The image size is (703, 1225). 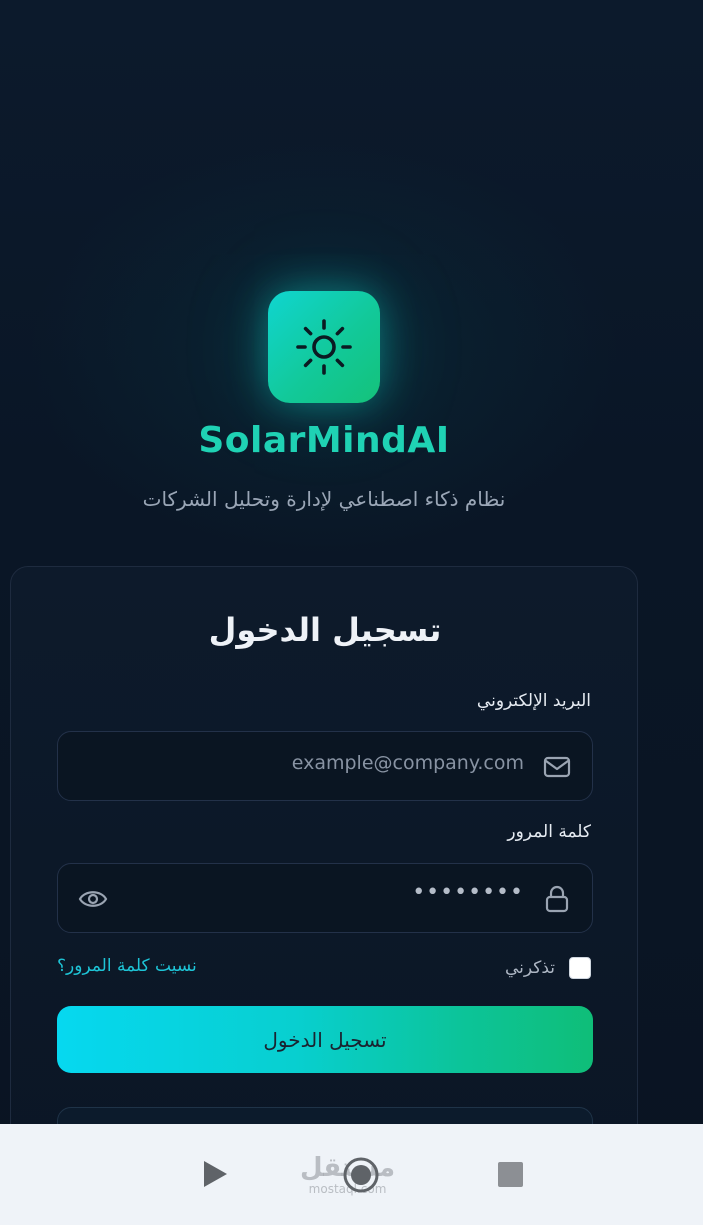 I want to click on app-logo, so click(x=324, y=347).